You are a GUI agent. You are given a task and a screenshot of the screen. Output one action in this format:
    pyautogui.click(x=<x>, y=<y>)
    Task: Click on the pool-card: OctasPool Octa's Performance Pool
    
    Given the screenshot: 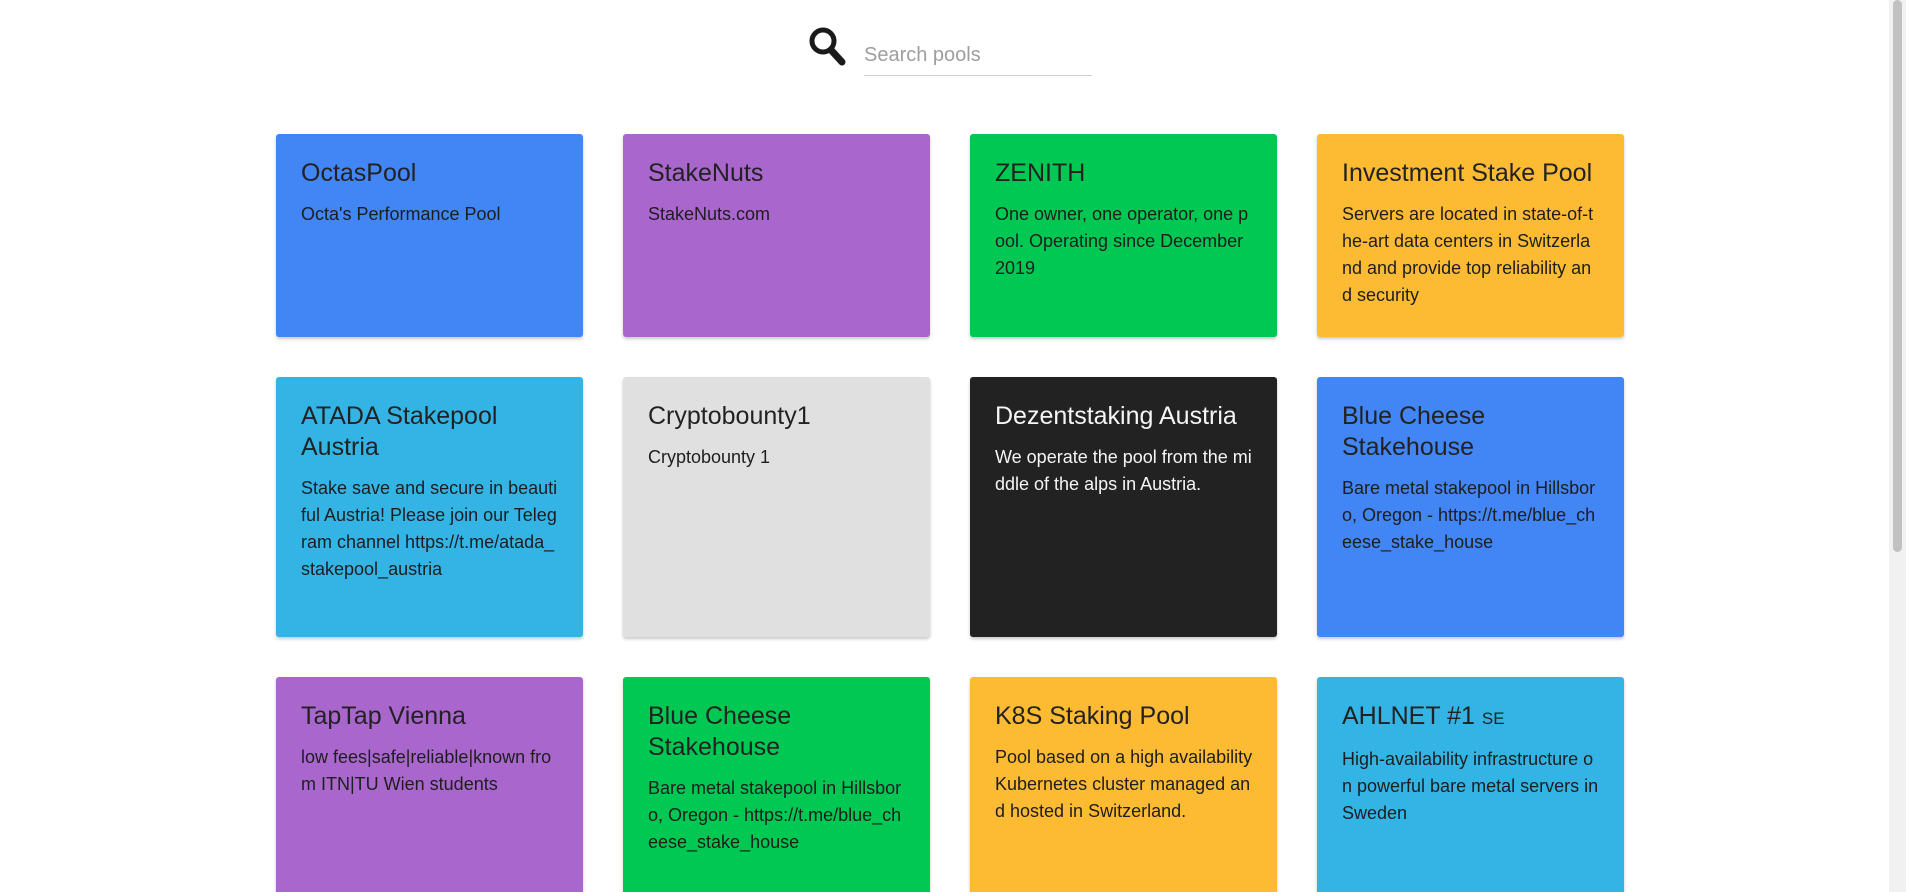 What is the action you would take?
    pyautogui.click(x=429, y=235)
    